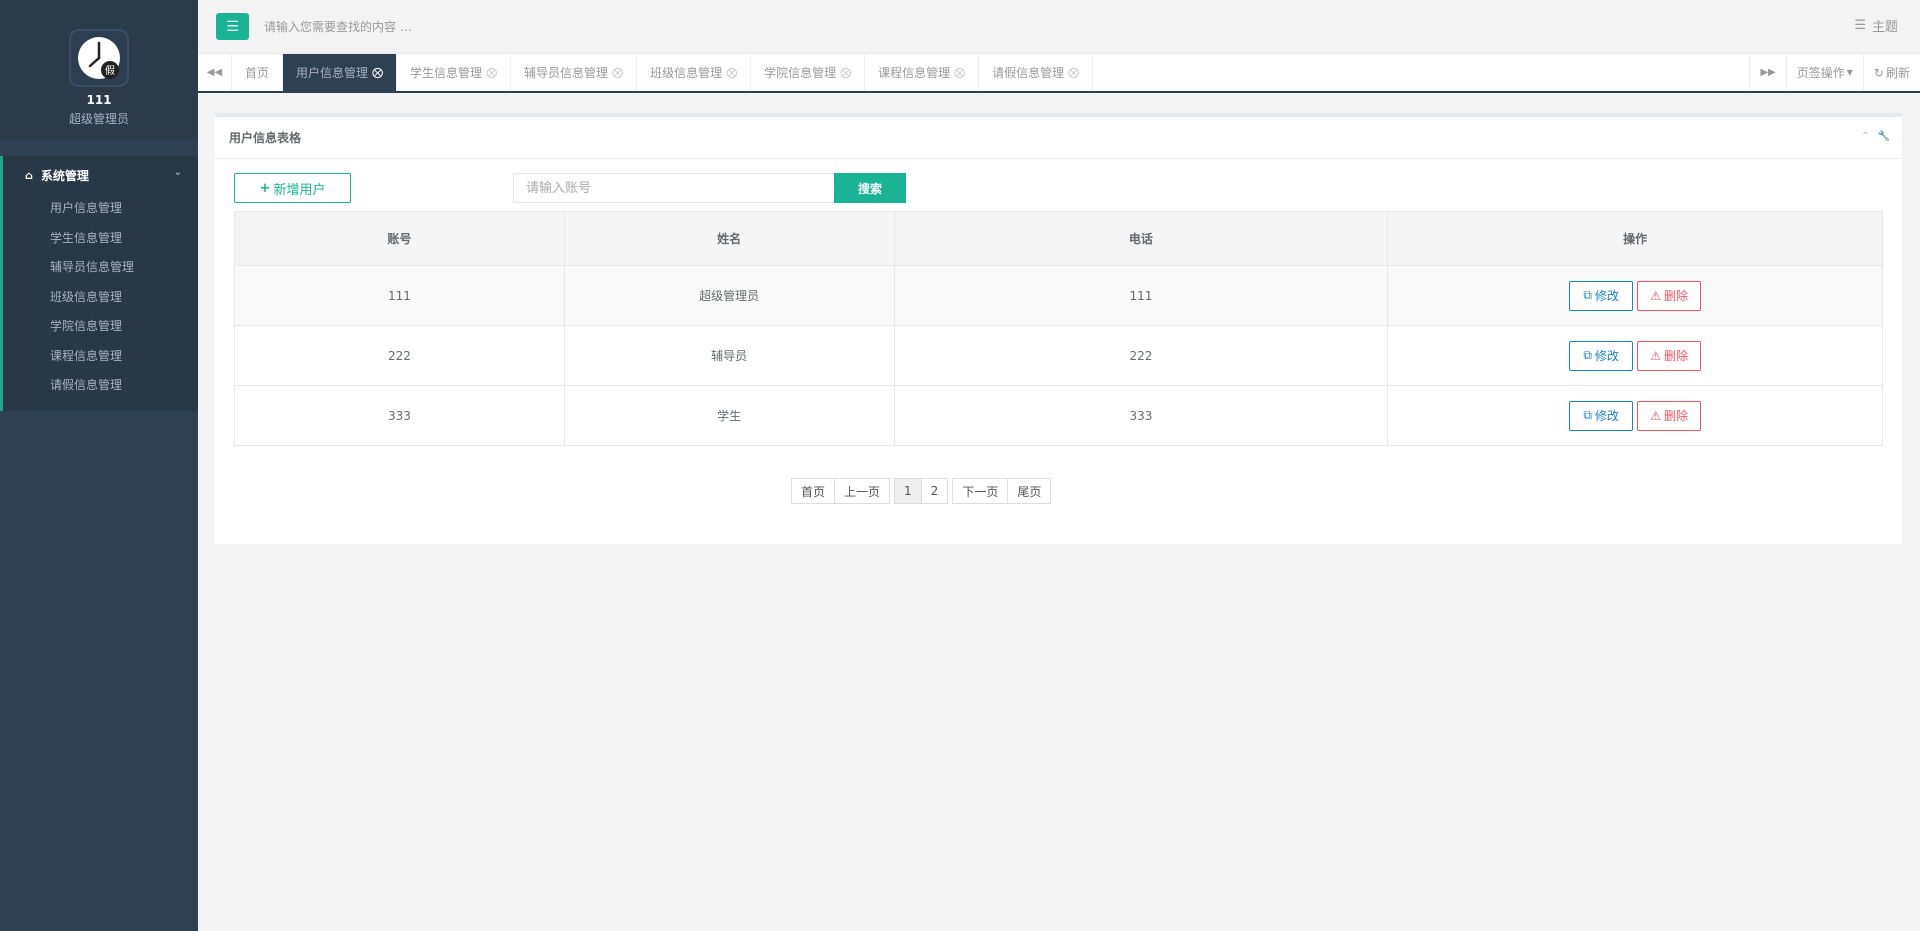 Image resolution: width=1920 pixels, height=931 pixels. I want to click on cell-name: 超级管理员, so click(729, 295).